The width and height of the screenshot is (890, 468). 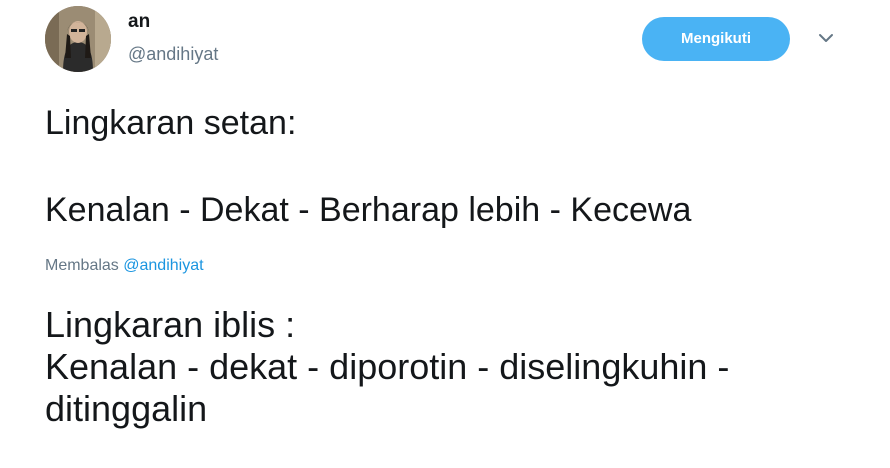 I want to click on reply-text-line: Lingkaran iblis :, so click(x=170, y=324).